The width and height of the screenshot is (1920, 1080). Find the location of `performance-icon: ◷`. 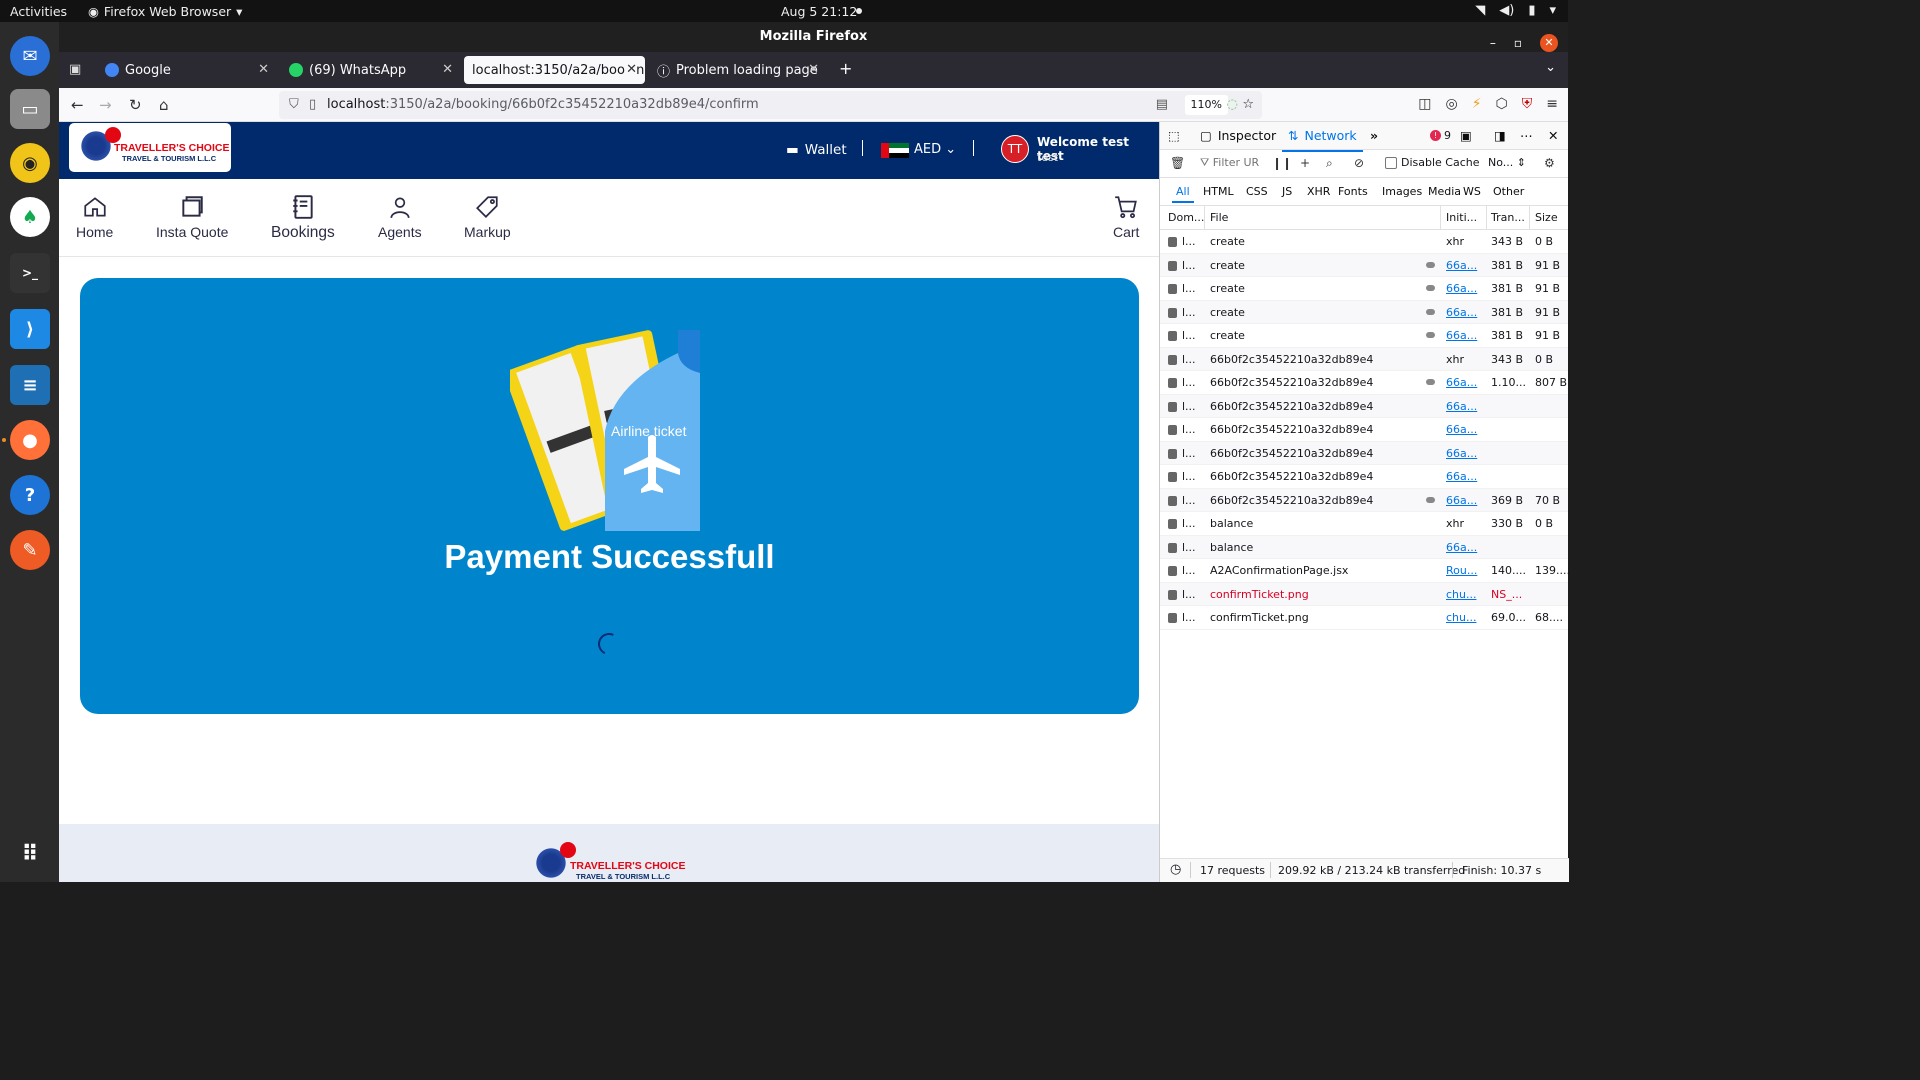

performance-icon: ◷ is located at coordinates (1175, 869).